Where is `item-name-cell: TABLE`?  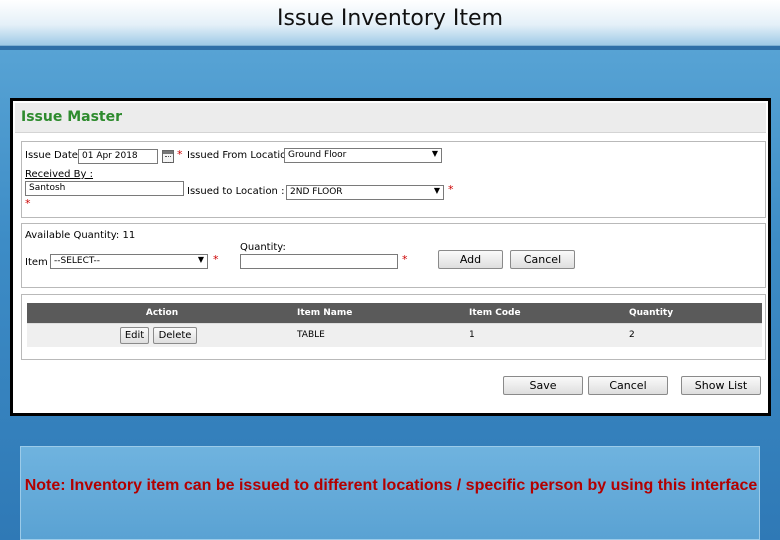 item-name-cell: TABLE is located at coordinates (379, 334).